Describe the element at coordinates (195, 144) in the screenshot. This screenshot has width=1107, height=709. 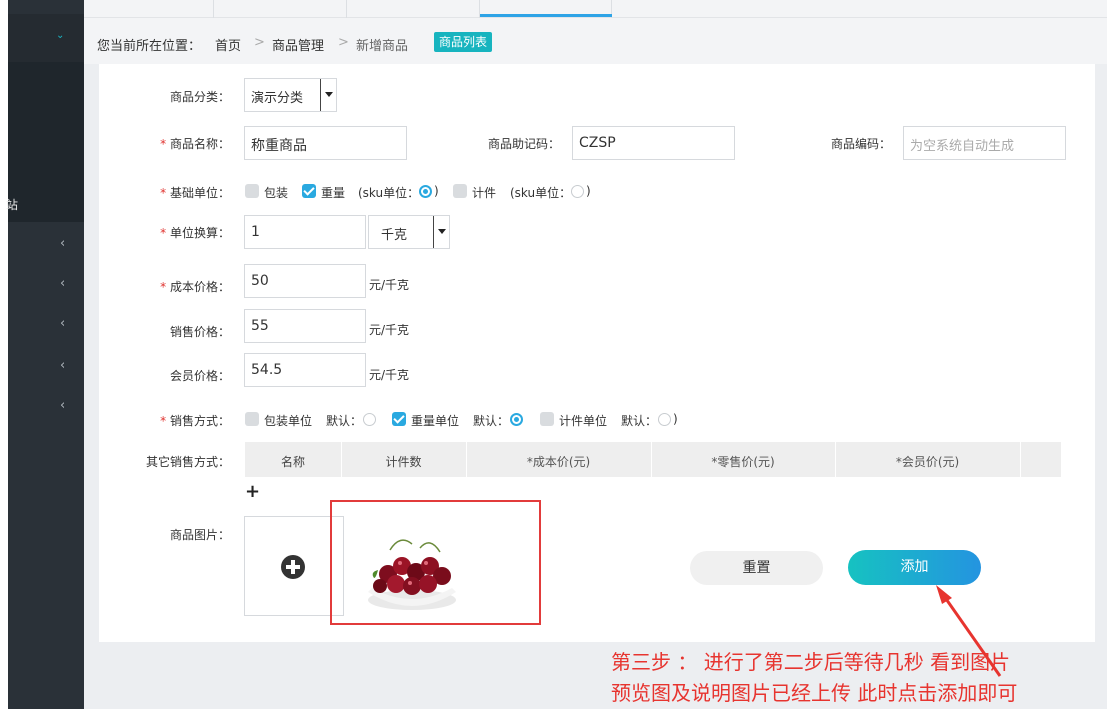
I see `name-label: * 商品名称：` at that location.